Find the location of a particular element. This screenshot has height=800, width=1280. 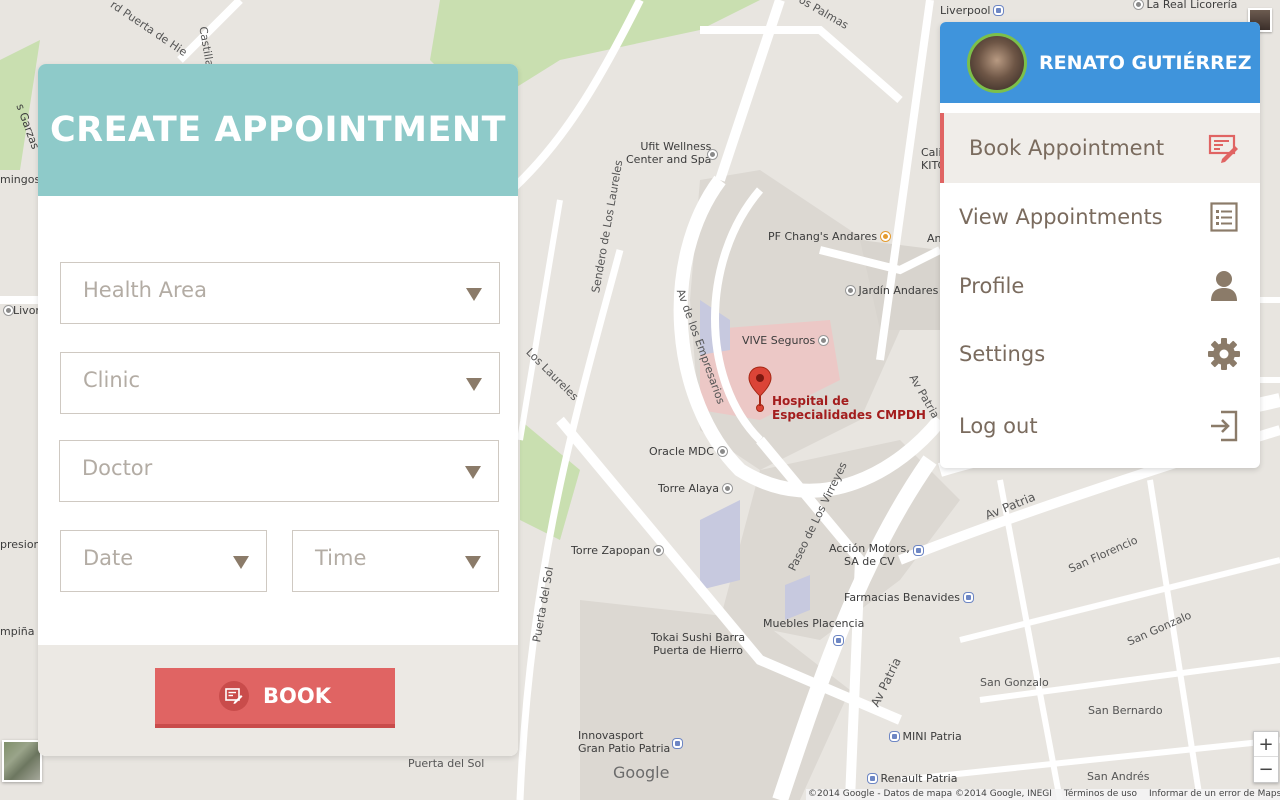

gear-icon is located at coordinates (1224, 354).